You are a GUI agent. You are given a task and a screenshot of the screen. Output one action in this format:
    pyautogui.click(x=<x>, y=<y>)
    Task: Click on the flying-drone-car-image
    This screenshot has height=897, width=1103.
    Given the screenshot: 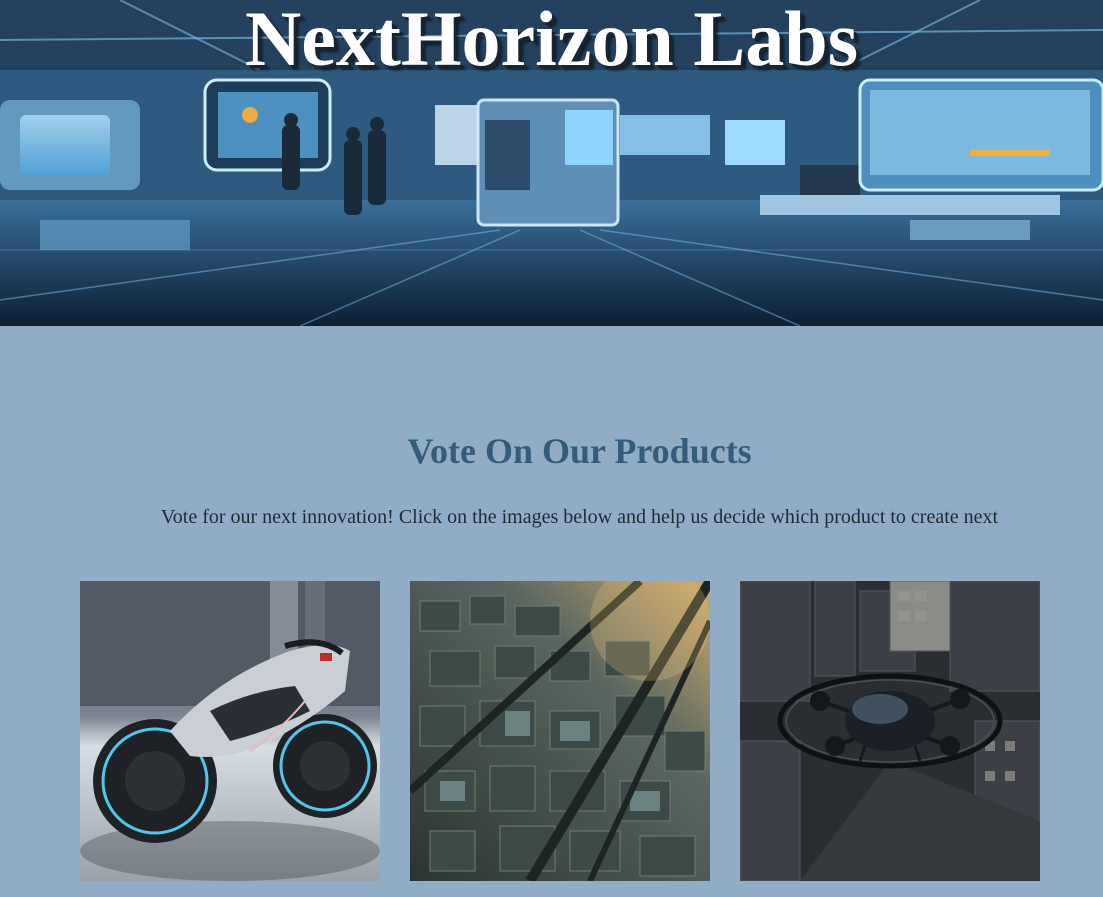 What is the action you would take?
    pyautogui.click(x=890, y=731)
    